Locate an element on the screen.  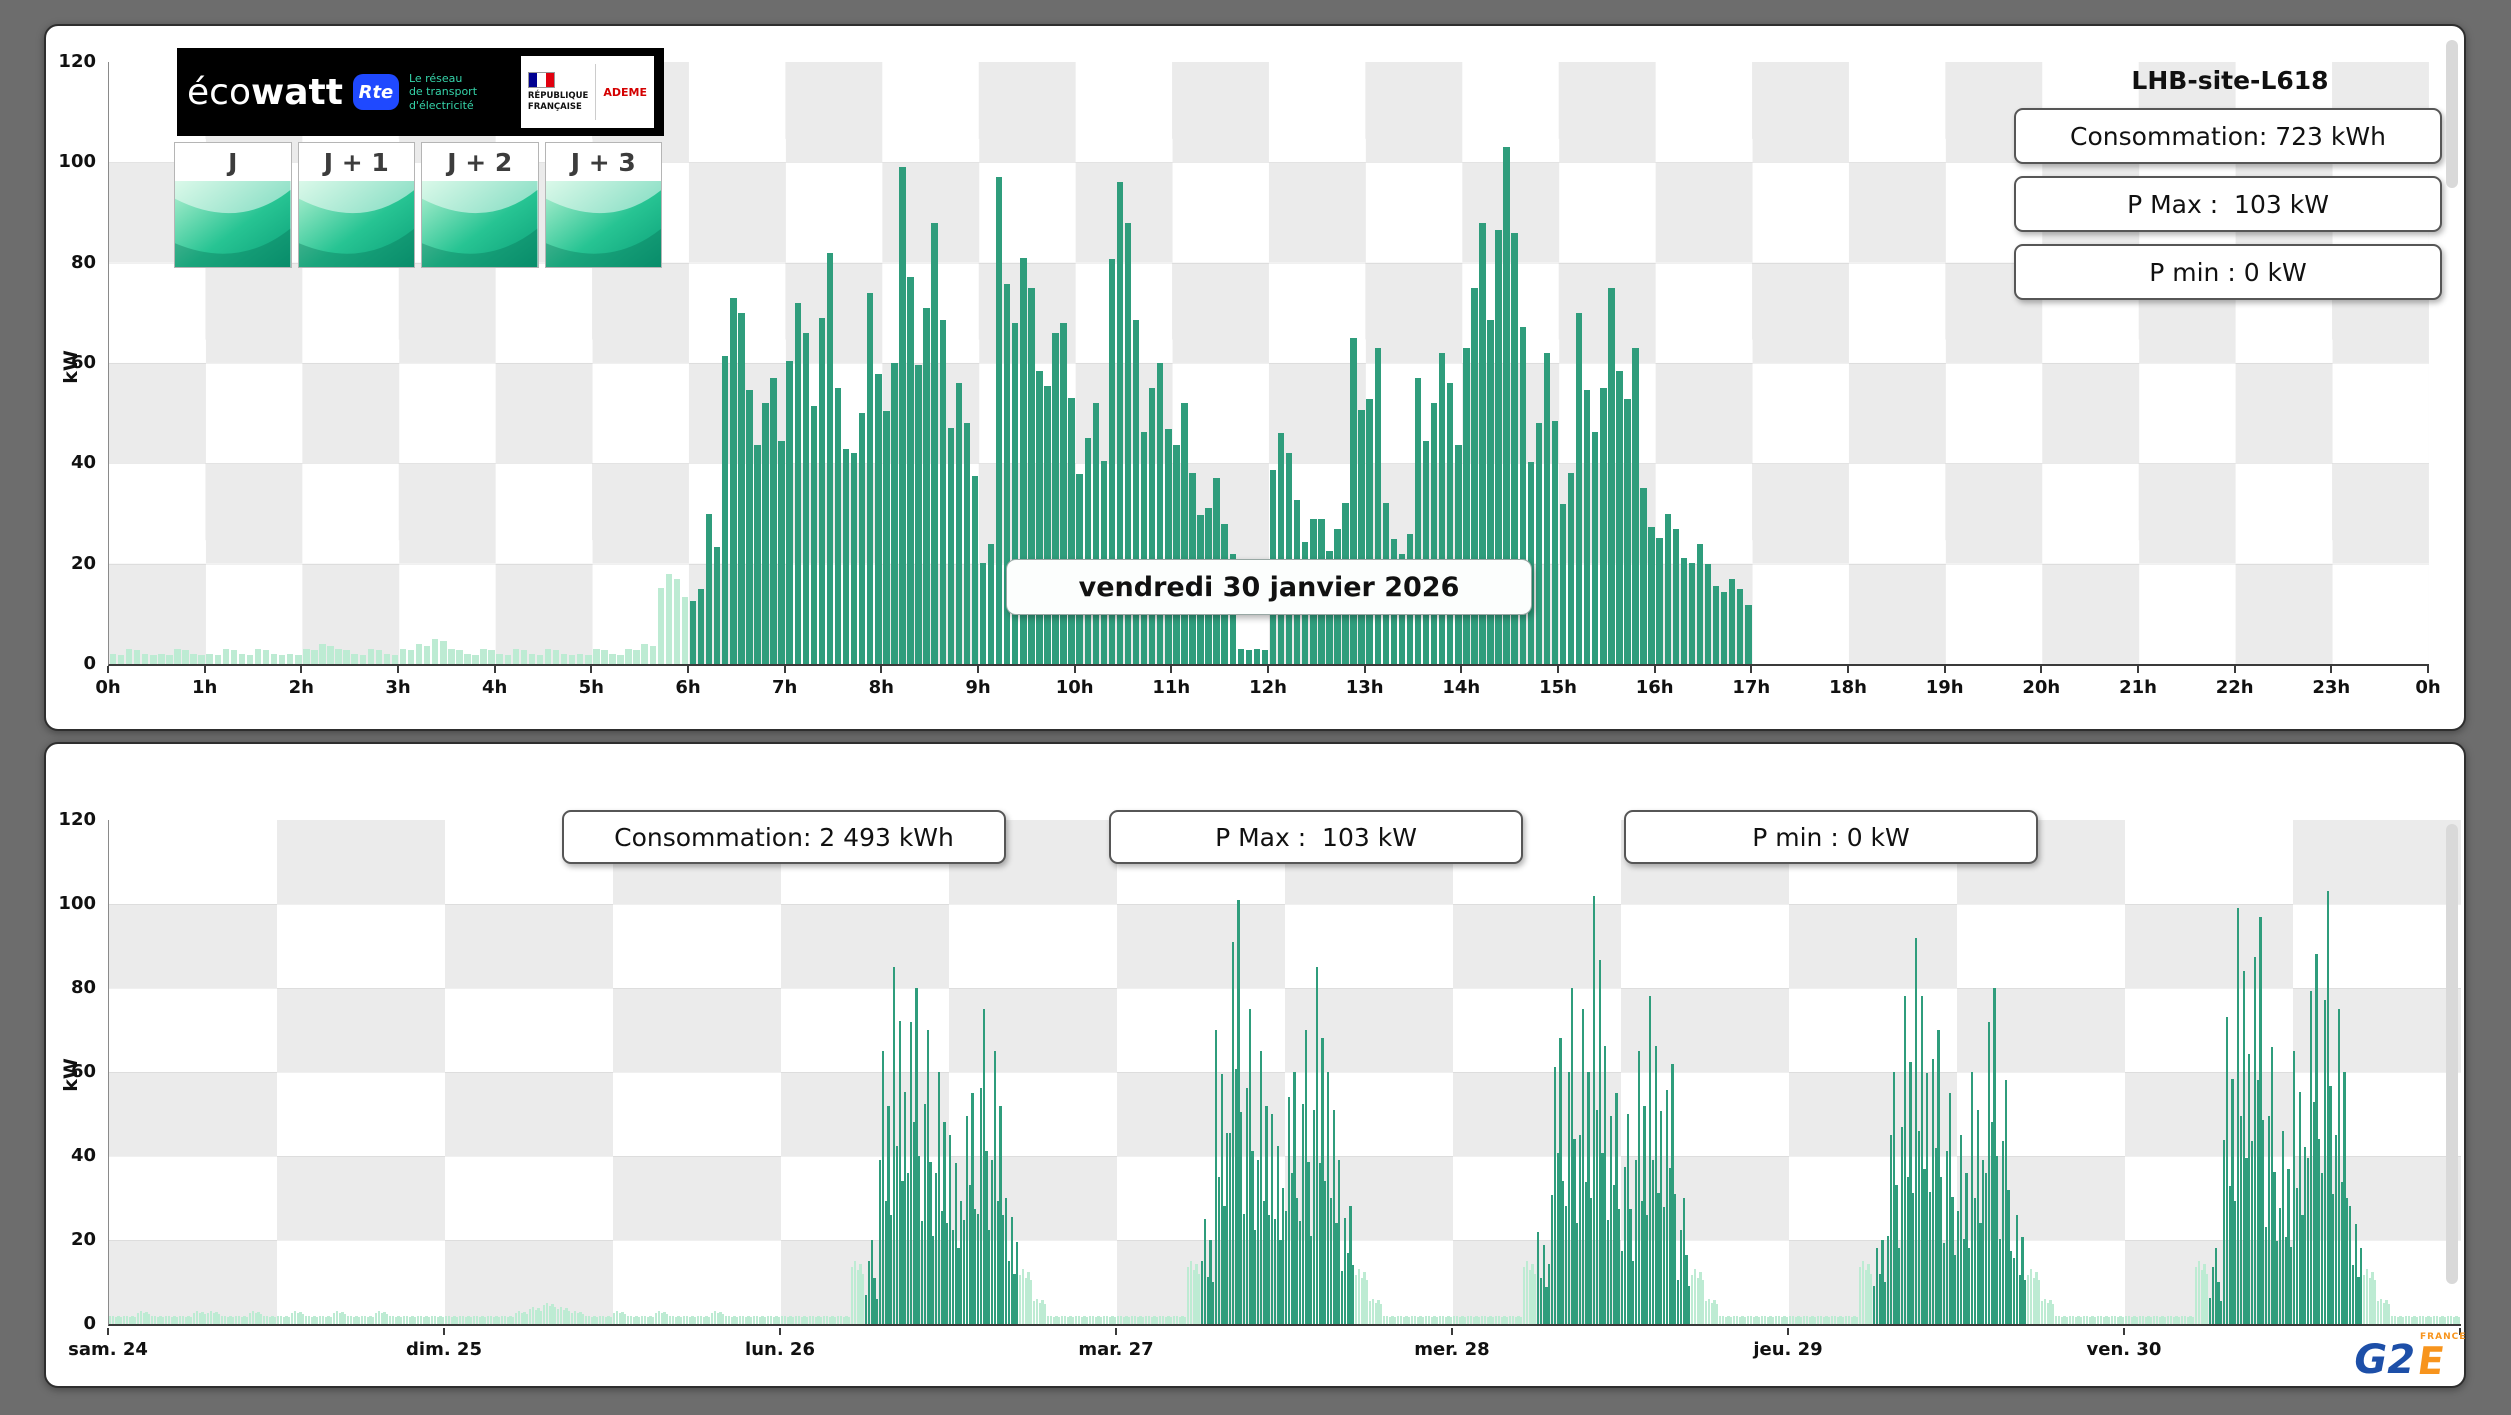
forecast-tile-label: J is located at coordinates (233, 162).